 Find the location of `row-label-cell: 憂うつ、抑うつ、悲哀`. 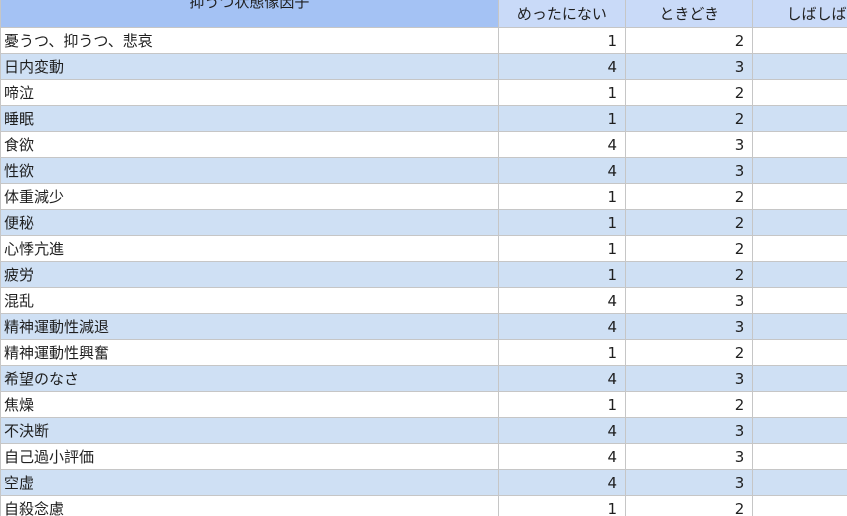

row-label-cell: 憂うつ、抑うつ、悲哀 is located at coordinates (249, 40).